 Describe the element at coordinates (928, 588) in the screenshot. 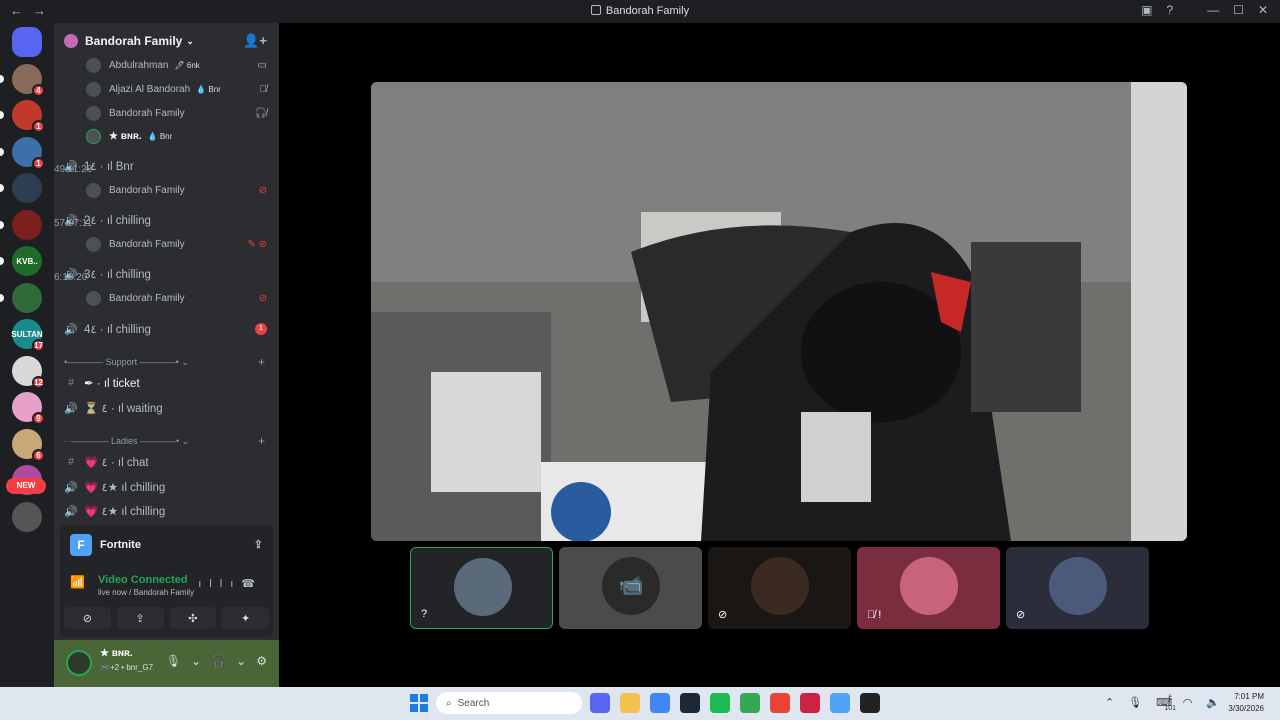

I see `tile-user-red: 🎙̸ !` at that location.